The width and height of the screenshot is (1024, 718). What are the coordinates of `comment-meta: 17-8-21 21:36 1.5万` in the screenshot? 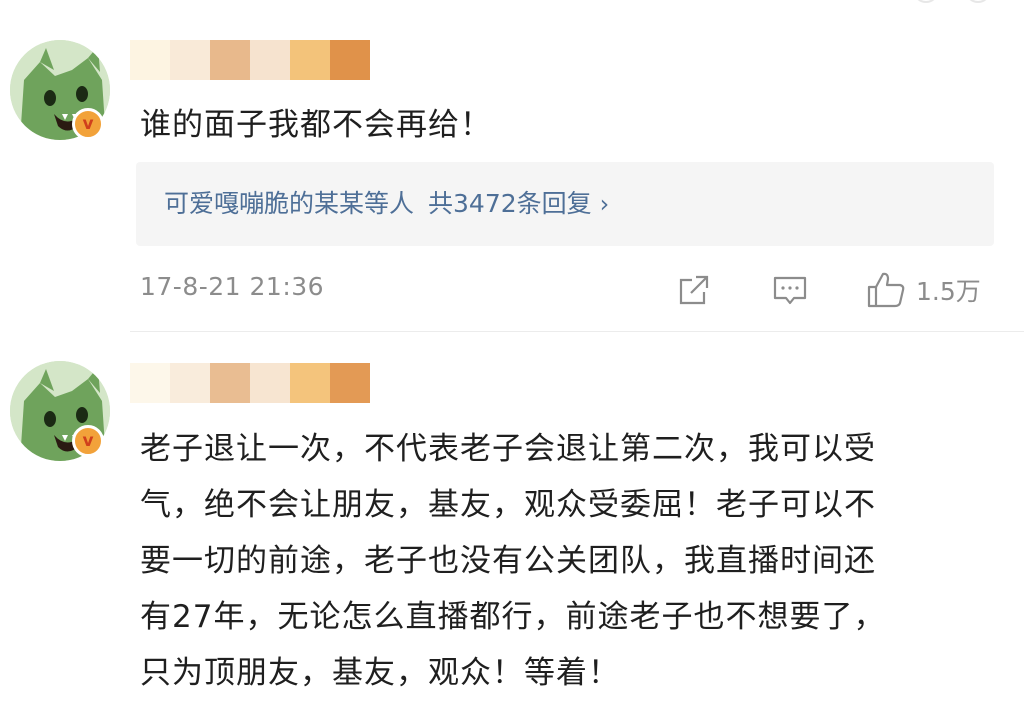 It's located at (512, 291).